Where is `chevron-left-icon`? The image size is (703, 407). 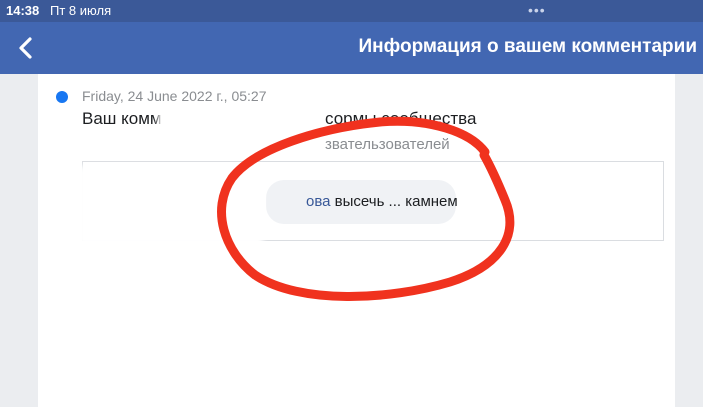
chevron-left-icon is located at coordinates (25, 48).